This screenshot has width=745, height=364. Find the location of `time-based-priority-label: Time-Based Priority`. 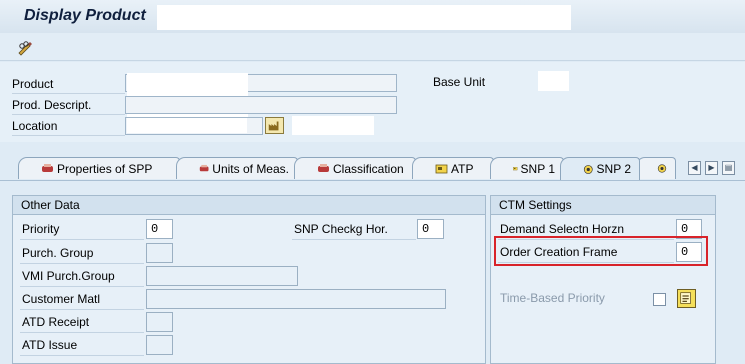

time-based-priority-label: Time-Based Priority is located at coordinates (552, 298).